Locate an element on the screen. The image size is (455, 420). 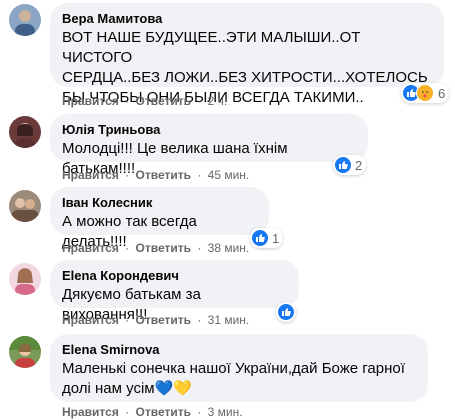
reaction-summary: 6 is located at coordinates (425, 93).